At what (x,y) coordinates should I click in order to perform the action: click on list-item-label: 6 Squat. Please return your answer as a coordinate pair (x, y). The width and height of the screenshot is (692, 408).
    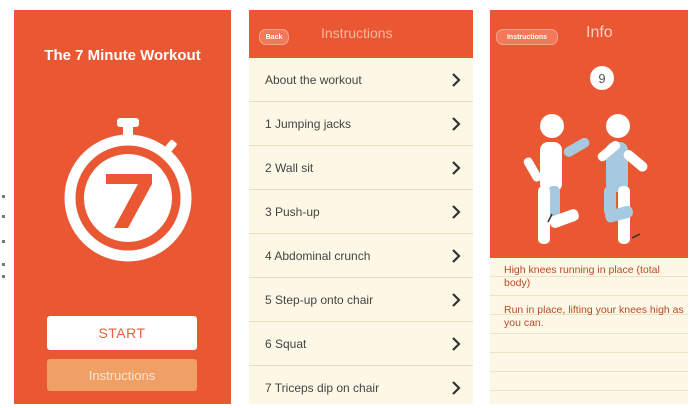
    Looking at the image, I should click on (286, 343).